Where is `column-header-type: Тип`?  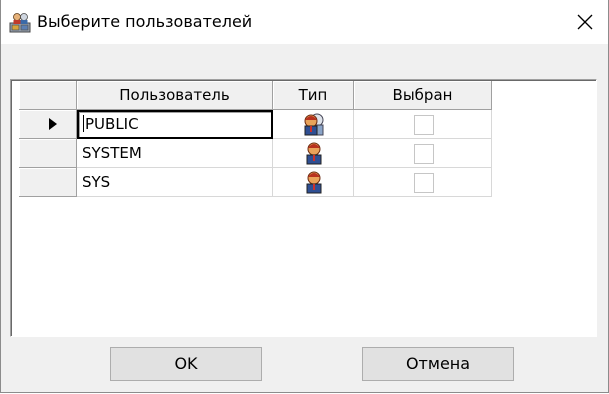
column-header-type: Тип is located at coordinates (313, 95).